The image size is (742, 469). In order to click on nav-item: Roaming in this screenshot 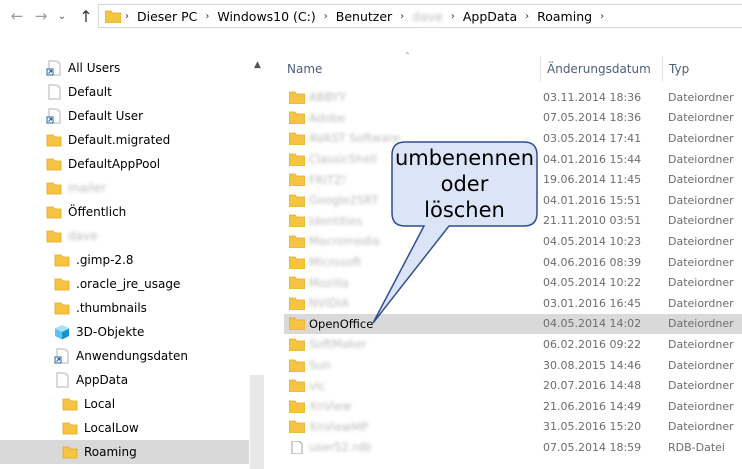, I will do `click(124, 452)`.